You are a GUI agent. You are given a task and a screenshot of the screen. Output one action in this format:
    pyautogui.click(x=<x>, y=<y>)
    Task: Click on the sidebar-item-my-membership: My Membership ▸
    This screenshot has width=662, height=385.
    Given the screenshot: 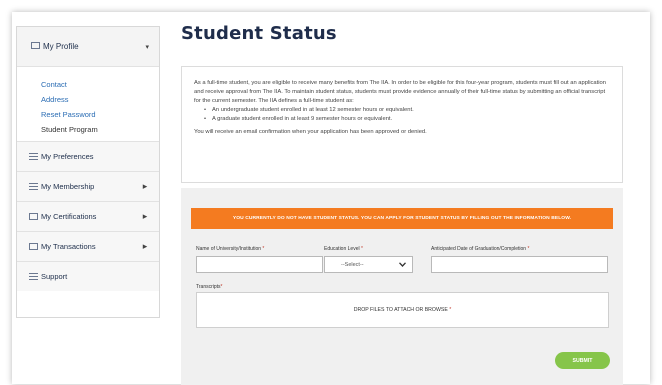 What is the action you would take?
    pyautogui.click(x=88, y=186)
    